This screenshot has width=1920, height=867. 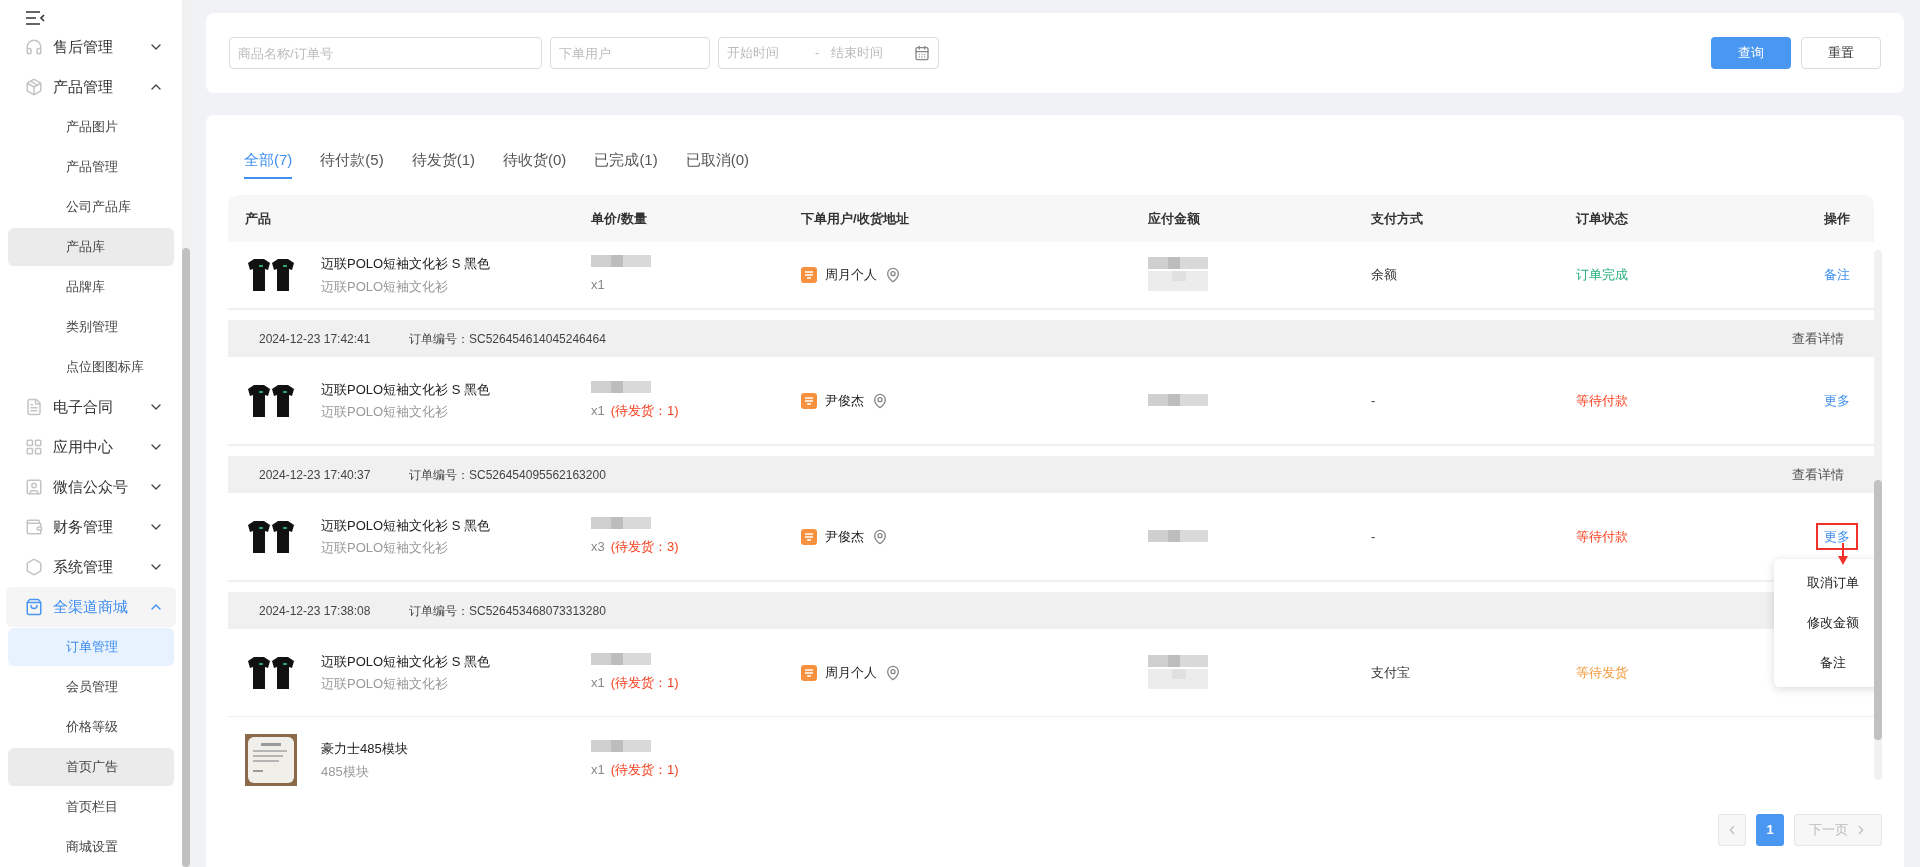 I want to click on sidebar-group: 产品管理, so click(x=91, y=87).